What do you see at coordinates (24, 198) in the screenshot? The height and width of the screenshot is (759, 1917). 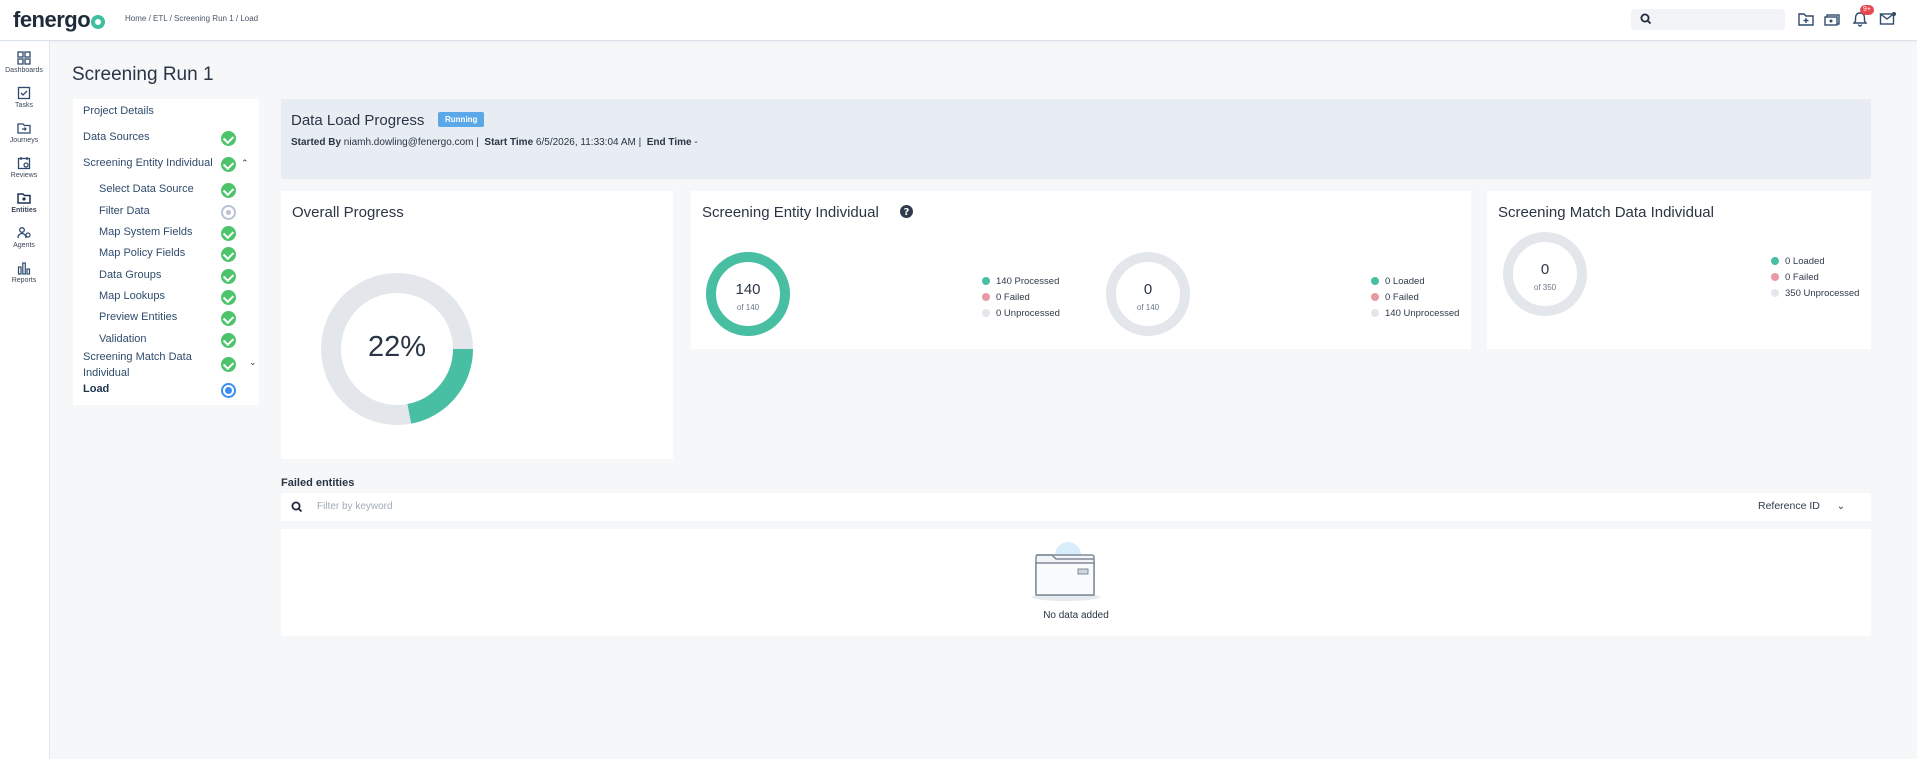 I see `entities-icon` at bounding box center [24, 198].